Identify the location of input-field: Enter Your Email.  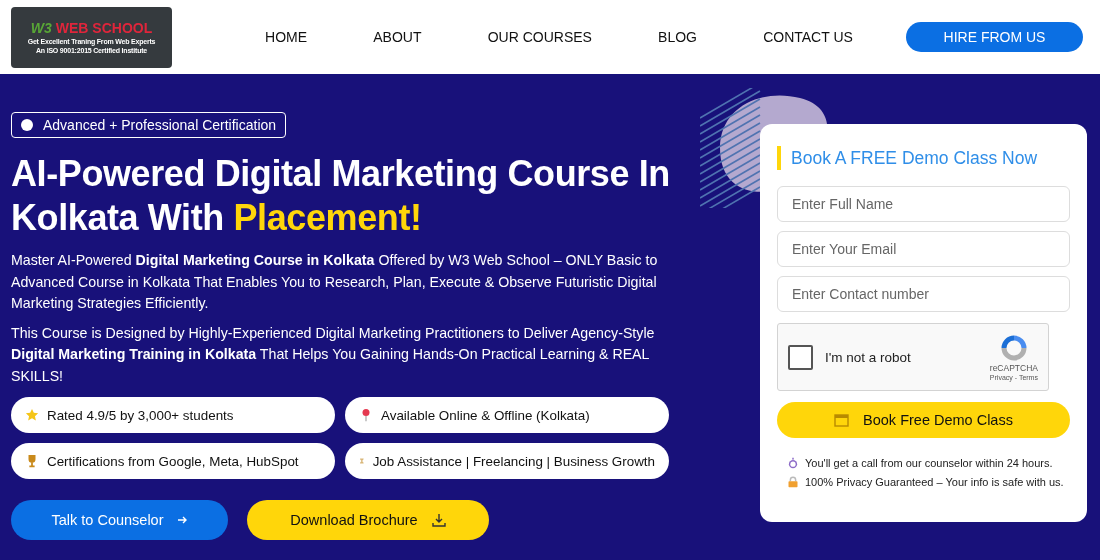
(923, 249).